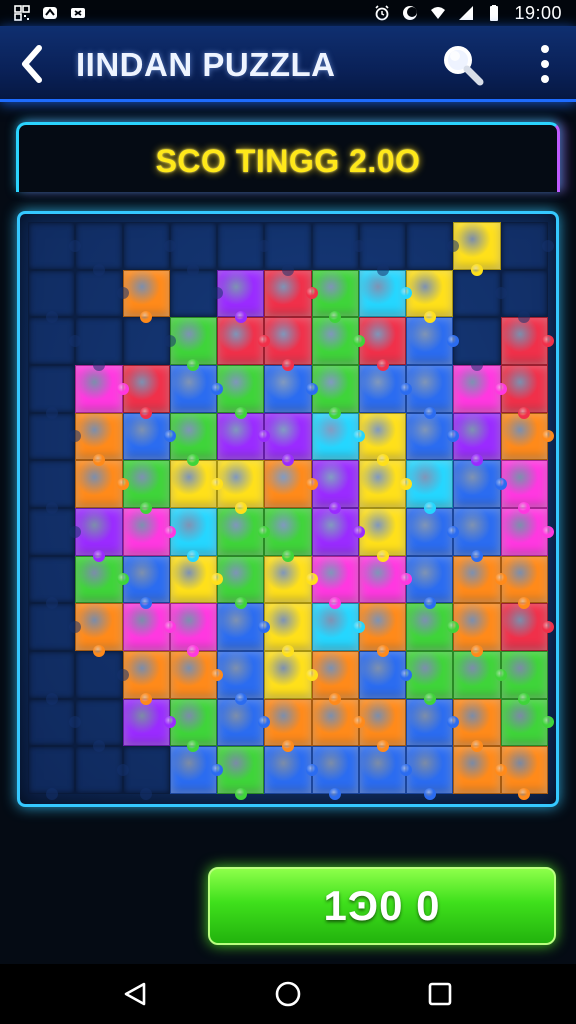  Describe the element at coordinates (136, 994) in the screenshot. I see `nav-back-button` at that location.